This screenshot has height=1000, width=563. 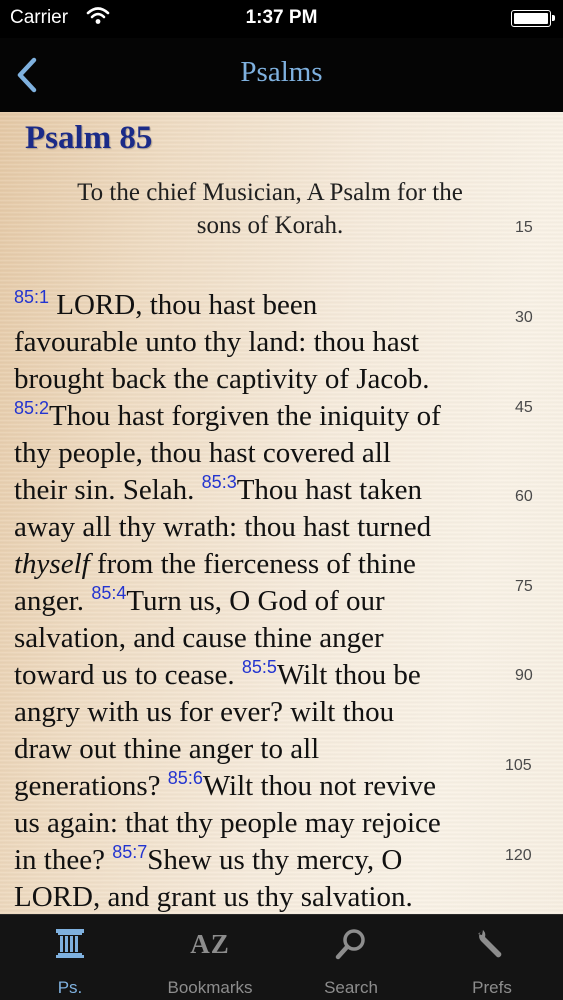 I want to click on text-line: generations? 85:6Wilt thou not revive, so click(x=274, y=786).